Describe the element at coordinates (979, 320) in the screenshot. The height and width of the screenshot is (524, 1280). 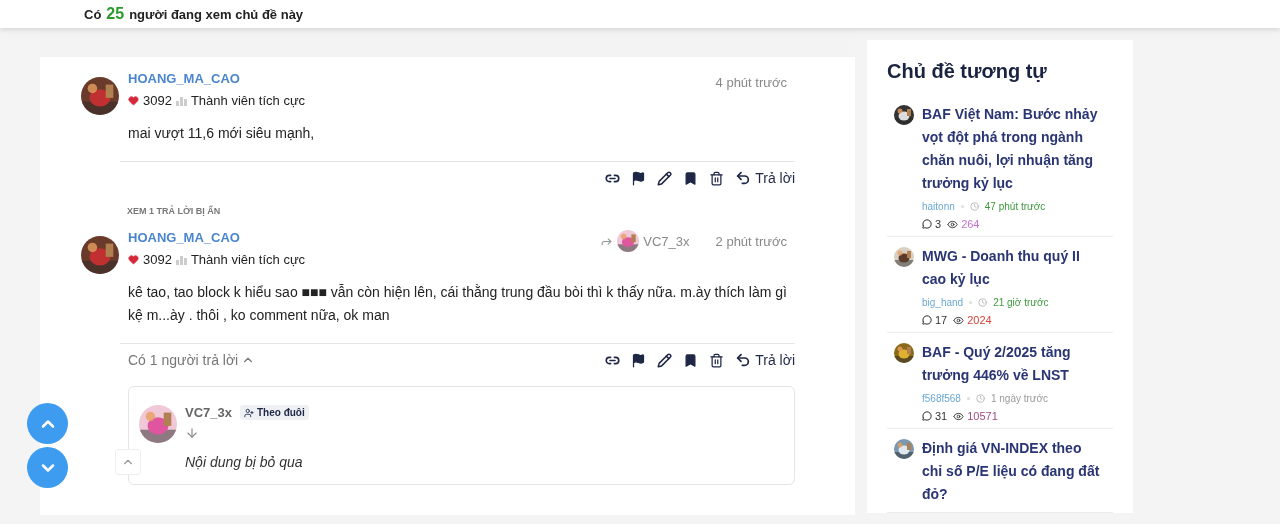
I see `view-count: 2024` at that location.